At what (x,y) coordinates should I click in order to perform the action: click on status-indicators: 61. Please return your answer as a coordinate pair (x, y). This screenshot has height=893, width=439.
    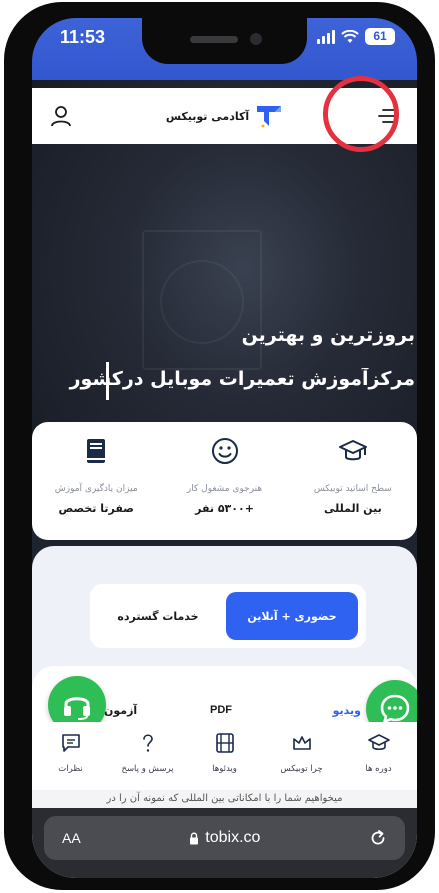
    Looking at the image, I should click on (356, 36).